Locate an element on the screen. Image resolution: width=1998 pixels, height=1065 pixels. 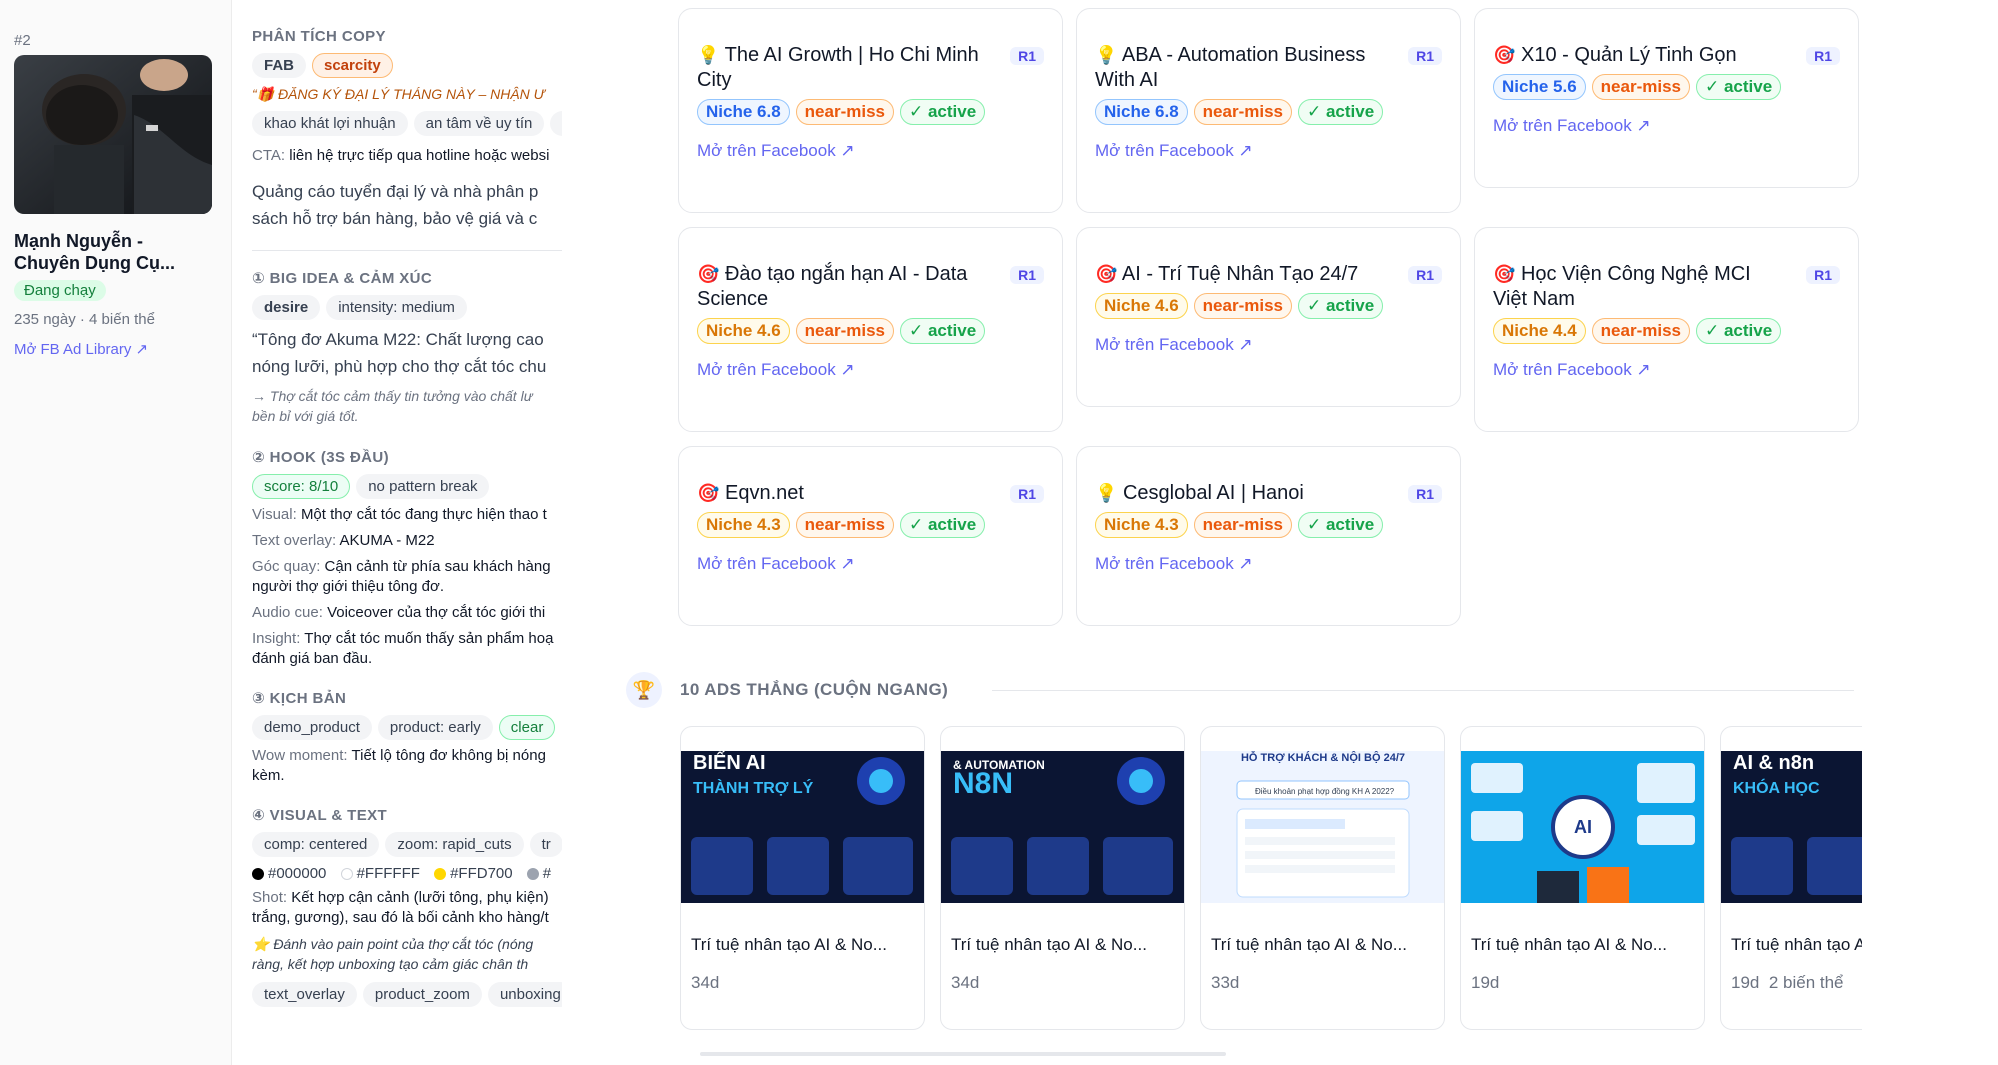
horizontal-scrollbar is located at coordinates (963, 1054).